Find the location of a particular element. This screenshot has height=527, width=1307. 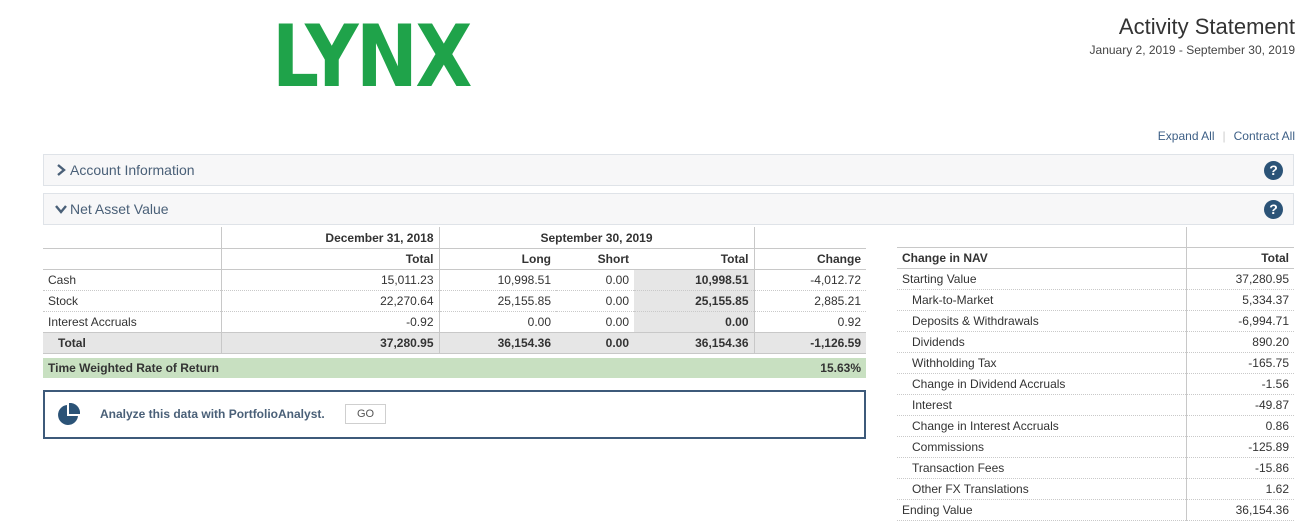

table-row: Change in Interest Accruals 0.86 is located at coordinates (1095, 426).